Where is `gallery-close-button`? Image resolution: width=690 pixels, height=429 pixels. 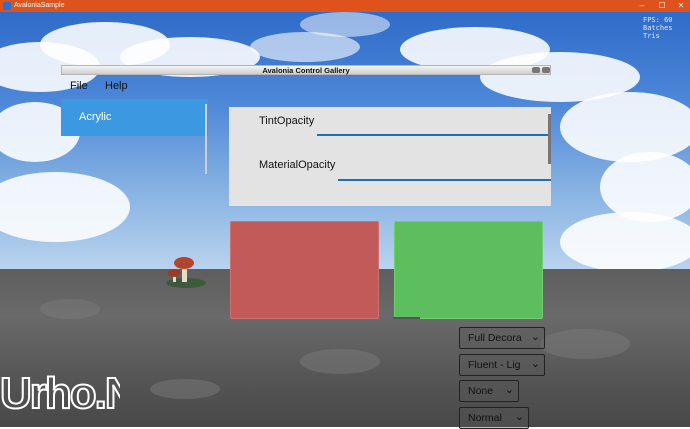
gallery-close-button is located at coordinates (546, 70).